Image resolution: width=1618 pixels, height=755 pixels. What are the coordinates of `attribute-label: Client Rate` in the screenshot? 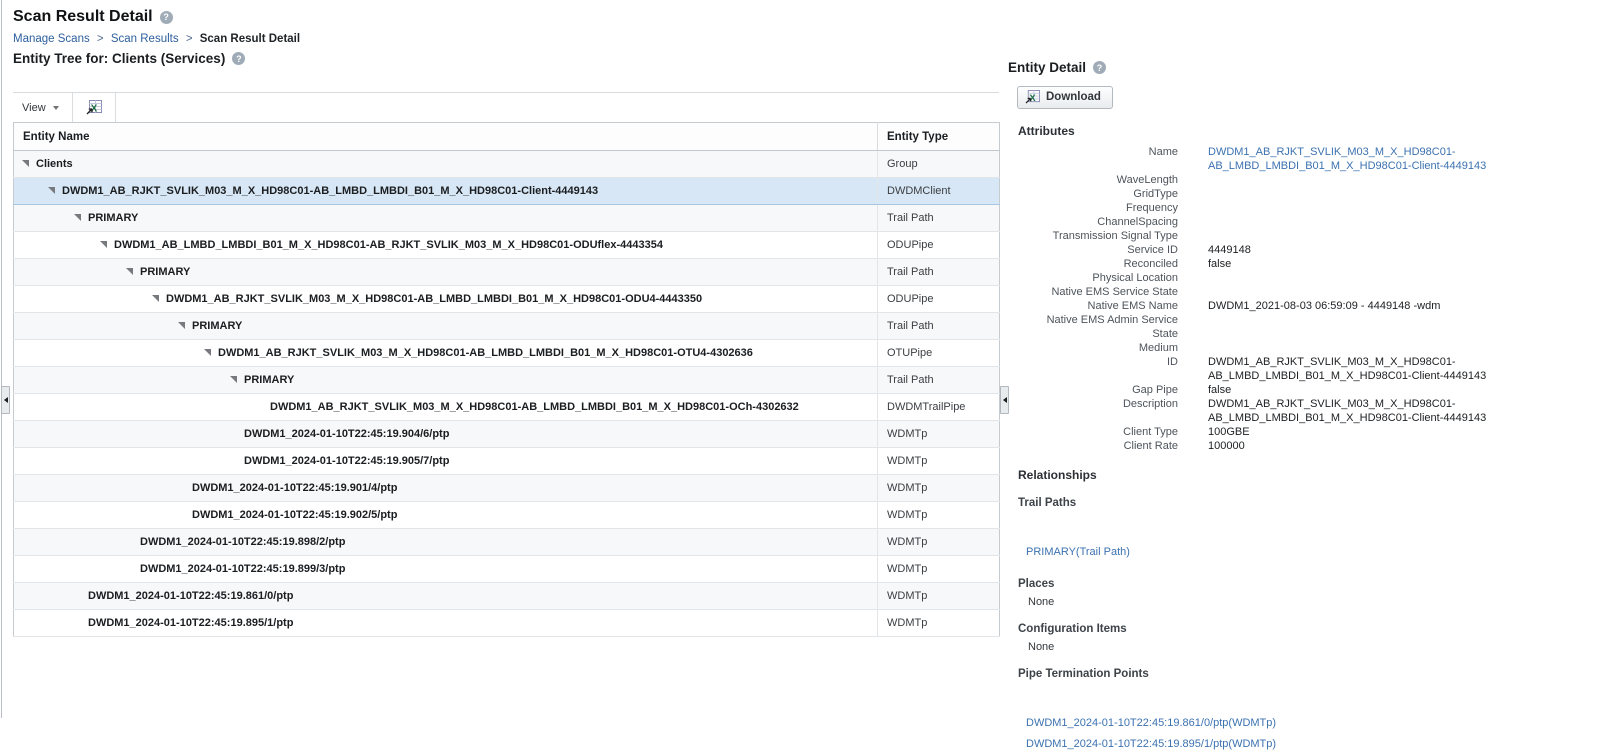 It's located at (1150, 446).